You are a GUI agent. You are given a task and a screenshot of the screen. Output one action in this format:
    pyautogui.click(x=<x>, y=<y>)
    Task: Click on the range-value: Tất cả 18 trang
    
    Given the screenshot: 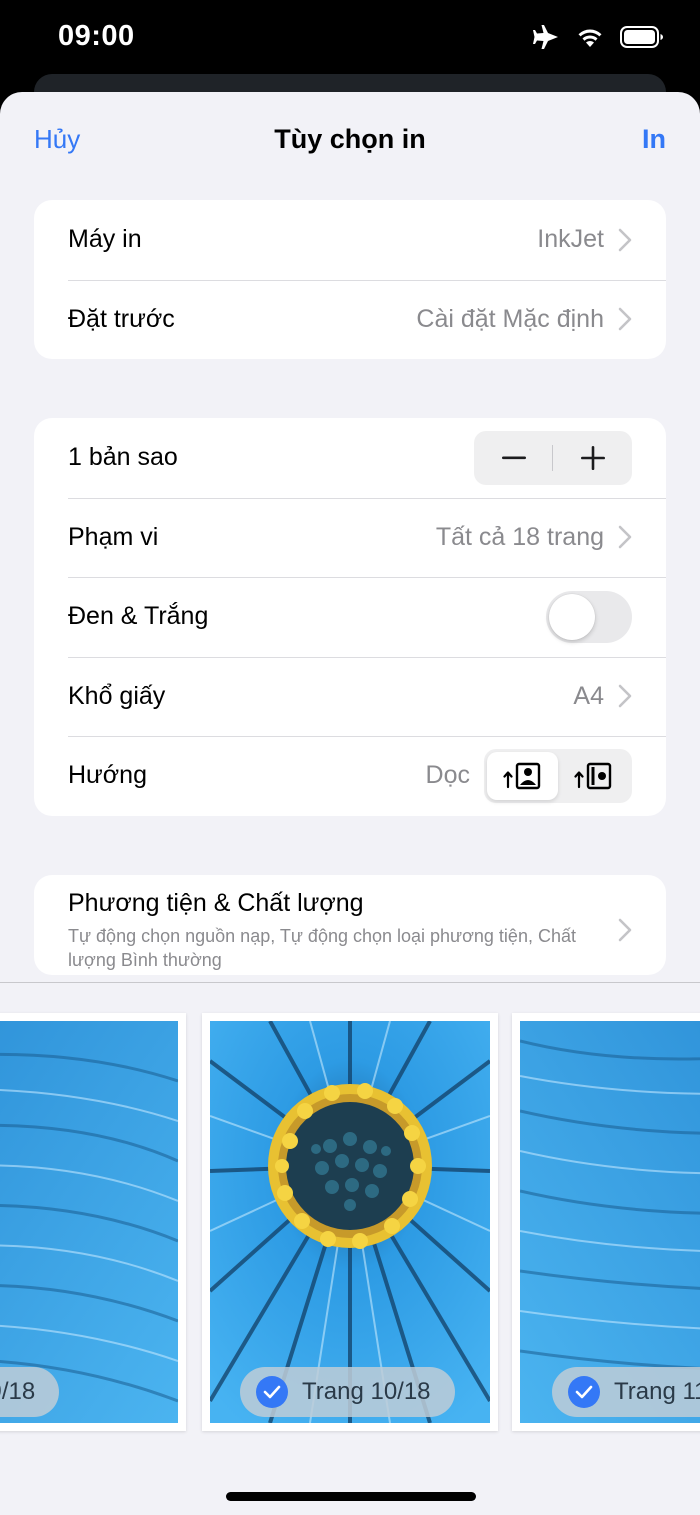 What is the action you would take?
    pyautogui.click(x=519, y=536)
    